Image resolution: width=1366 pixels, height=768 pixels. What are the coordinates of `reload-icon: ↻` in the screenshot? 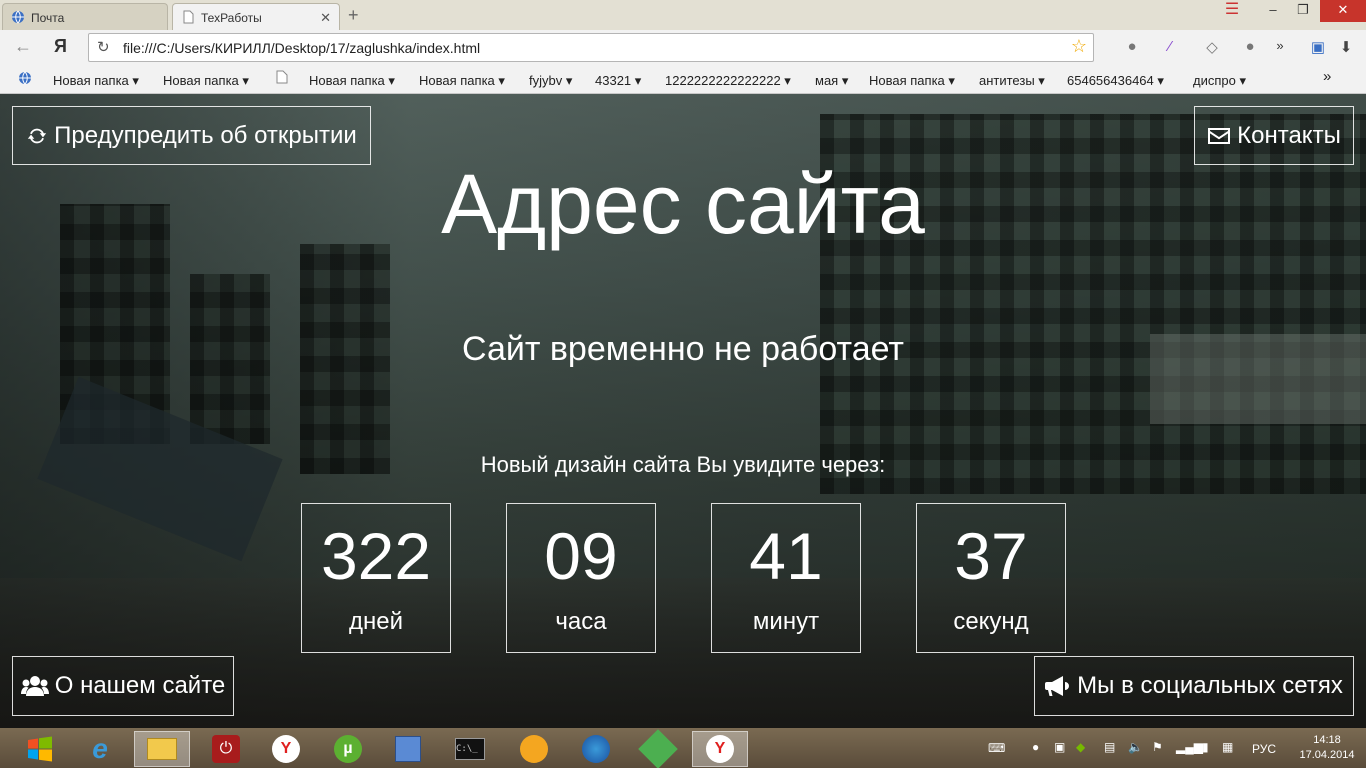 It's located at (103, 47).